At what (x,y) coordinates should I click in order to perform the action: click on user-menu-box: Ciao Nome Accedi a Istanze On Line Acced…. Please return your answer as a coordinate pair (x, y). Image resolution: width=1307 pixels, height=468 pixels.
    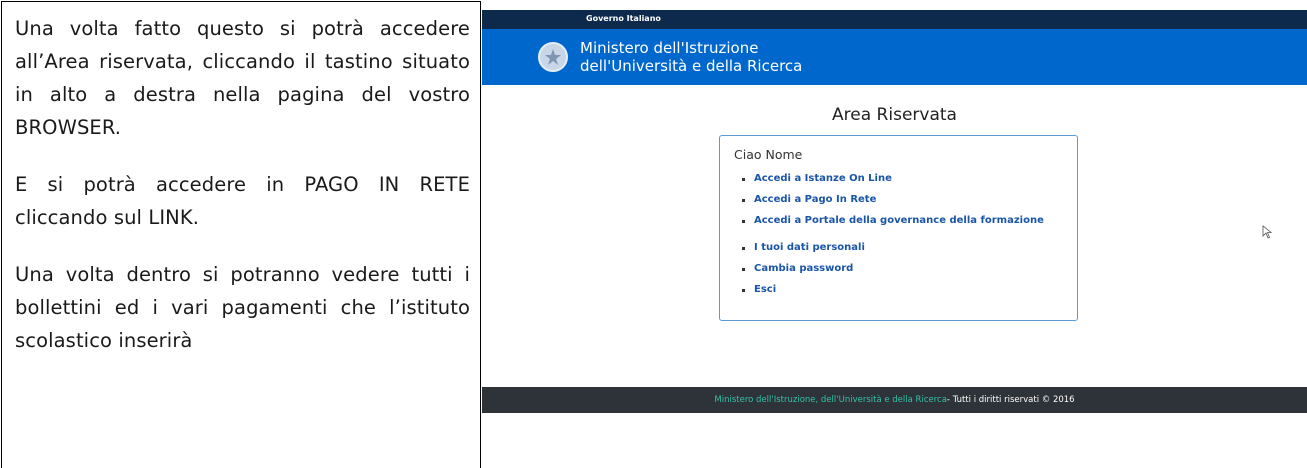
    Looking at the image, I should click on (898, 228).